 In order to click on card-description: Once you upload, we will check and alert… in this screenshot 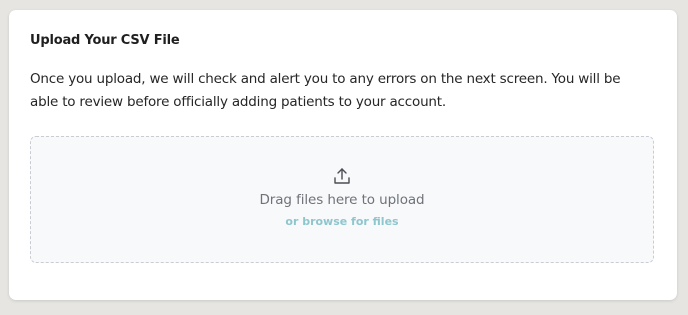, I will do `click(325, 90)`.